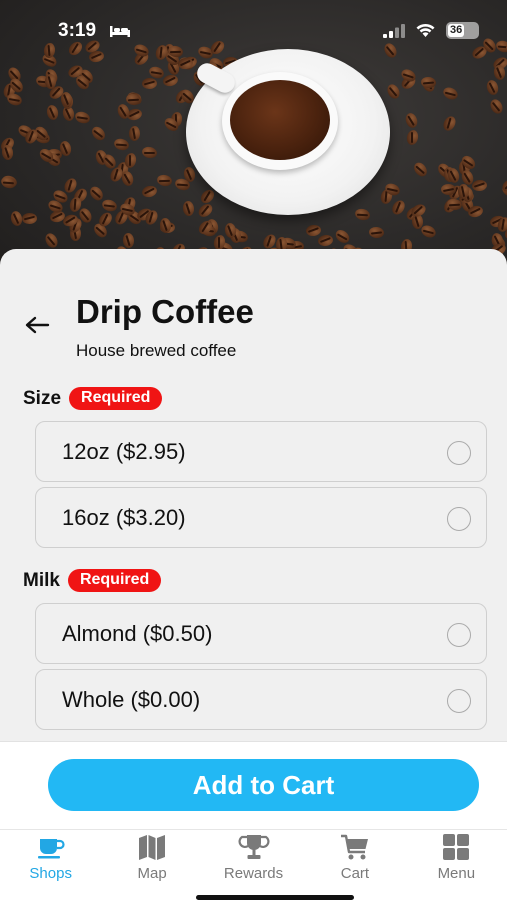 The image size is (507, 900). Describe the element at coordinates (41, 580) in the screenshot. I see `group-label-text: Milk` at that location.